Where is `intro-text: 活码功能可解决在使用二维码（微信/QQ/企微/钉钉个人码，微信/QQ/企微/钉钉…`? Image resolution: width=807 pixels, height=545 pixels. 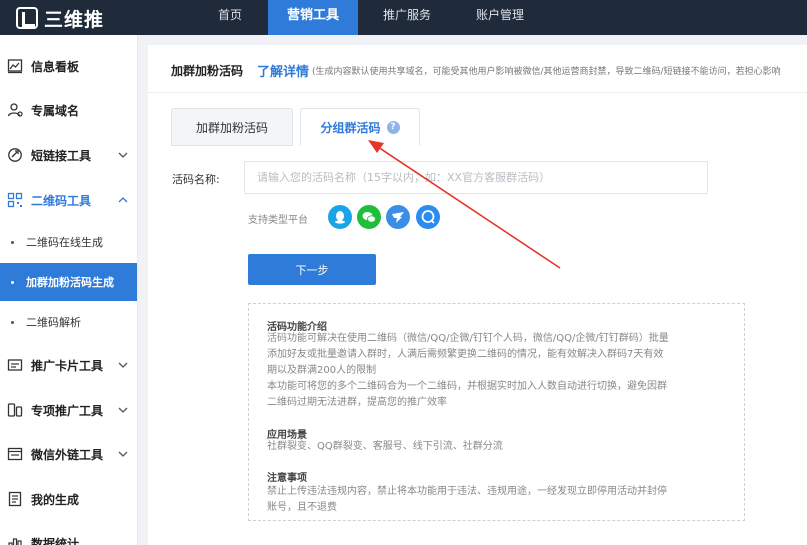
intro-text: 活码功能可解决在使用二维码（微信/QQ/企微/钉钉个人码，微信/QQ/企微/钉钉… is located at coordinates (468, 338).